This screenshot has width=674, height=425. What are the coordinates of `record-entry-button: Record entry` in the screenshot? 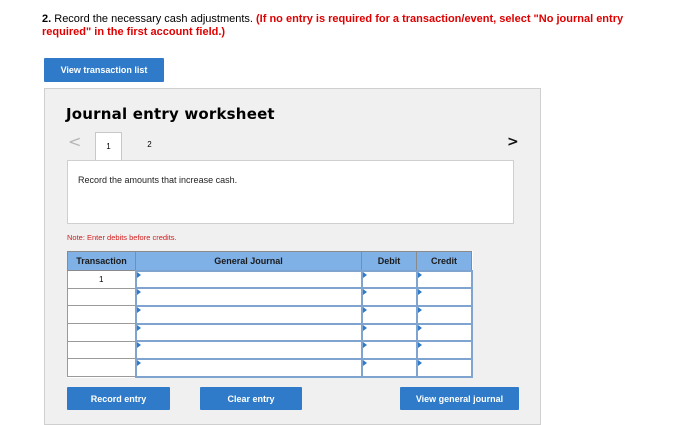 It's located at (118, 398).